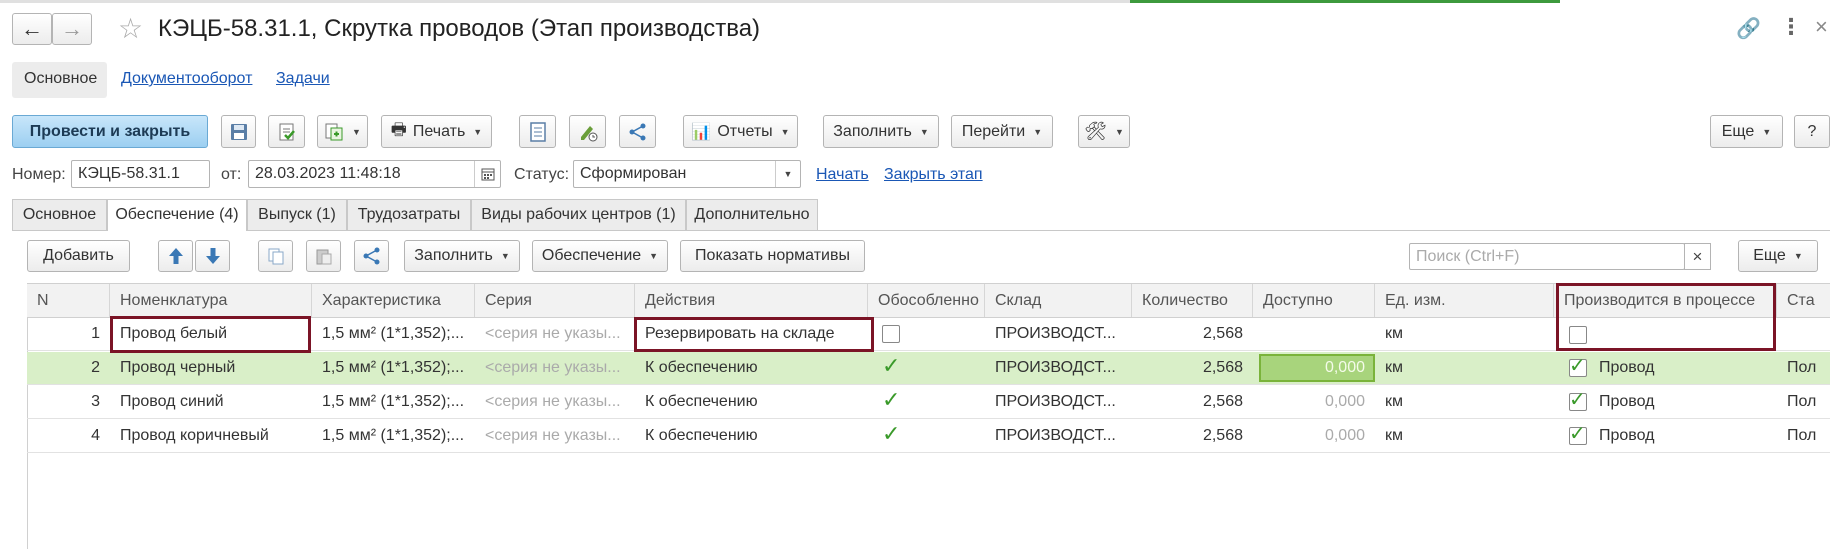  Describe the element at coordinates (1812, 131) in the screenshot. I see `help-button: ?` at that location.